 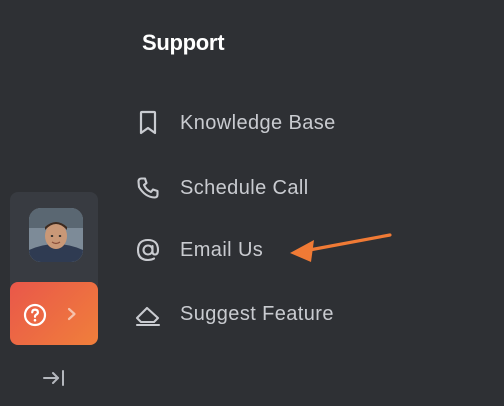 What do you see at coordinates (35, 315) in the screenshot?
I see `question-circle-icon` at bounding box center [35, 315].